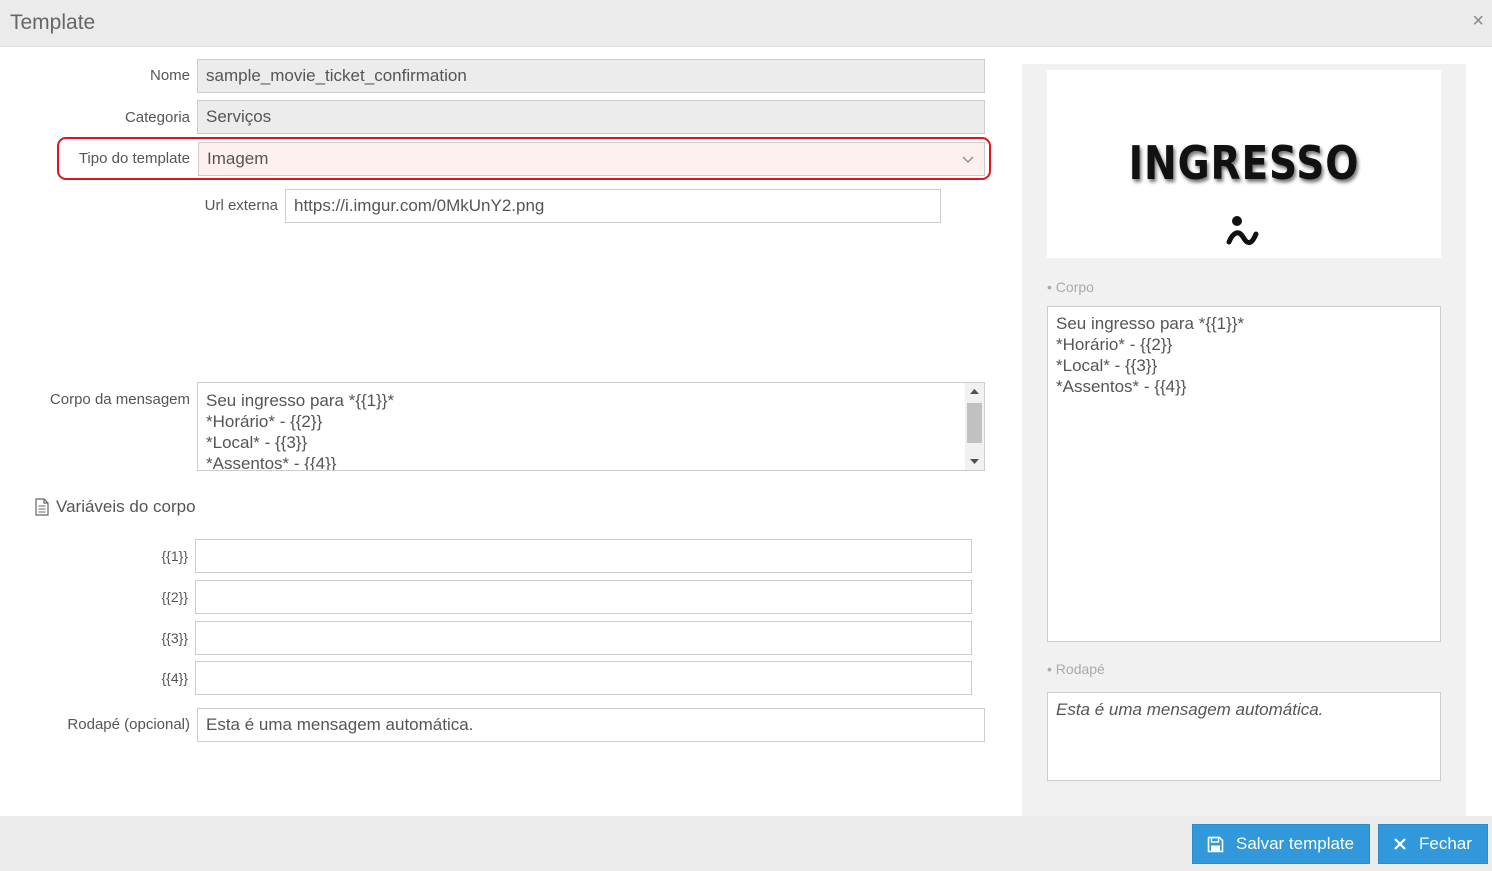 The height and width of the screenshot is (871, 1492). Describe the element at coordinates (175, 556) in the screenshot. I see `variable-label: {{1}}` at that location.